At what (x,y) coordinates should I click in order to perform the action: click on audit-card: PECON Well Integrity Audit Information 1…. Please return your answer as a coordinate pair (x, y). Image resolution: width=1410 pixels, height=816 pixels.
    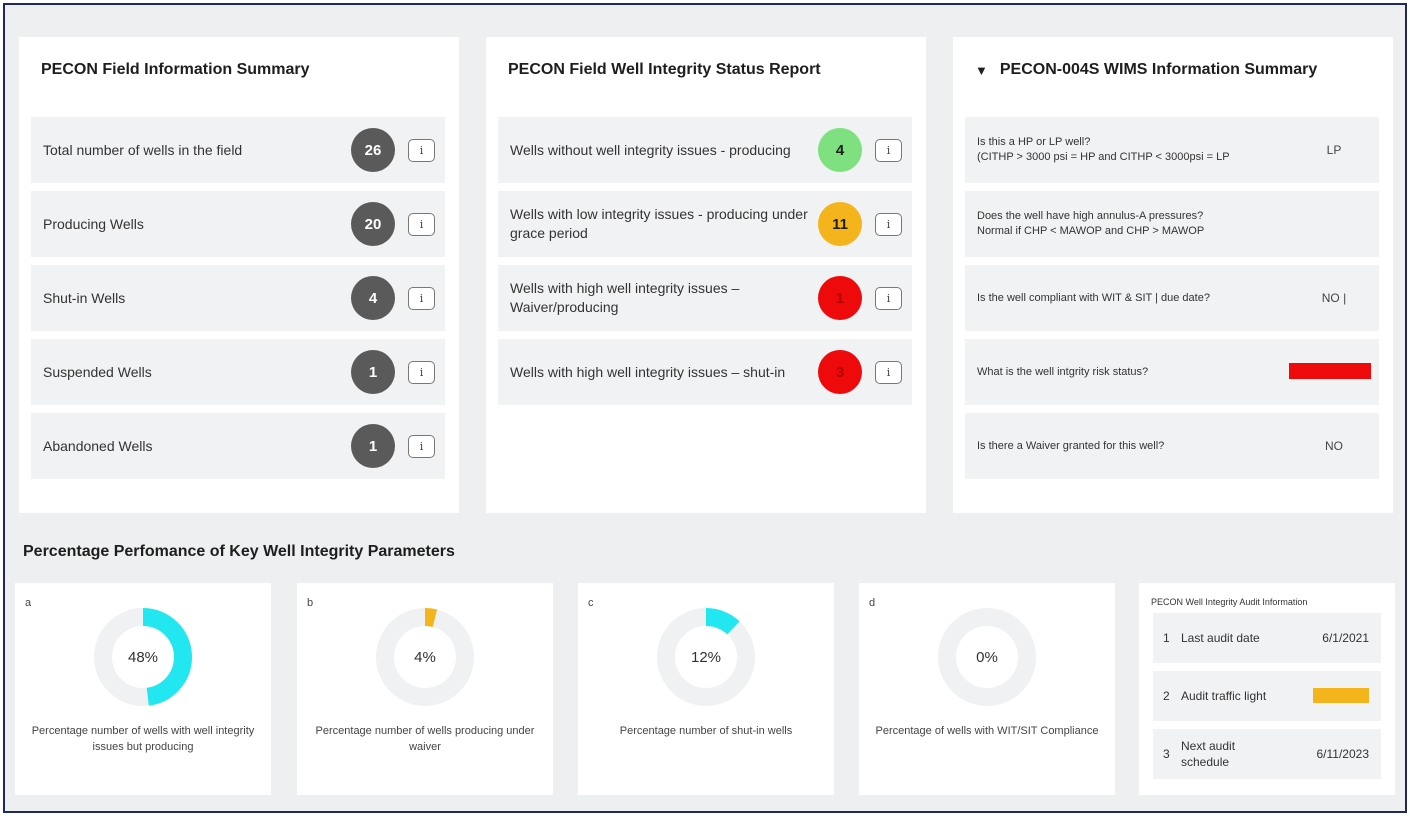
    Looking at the image, I should click on (1267, 689).